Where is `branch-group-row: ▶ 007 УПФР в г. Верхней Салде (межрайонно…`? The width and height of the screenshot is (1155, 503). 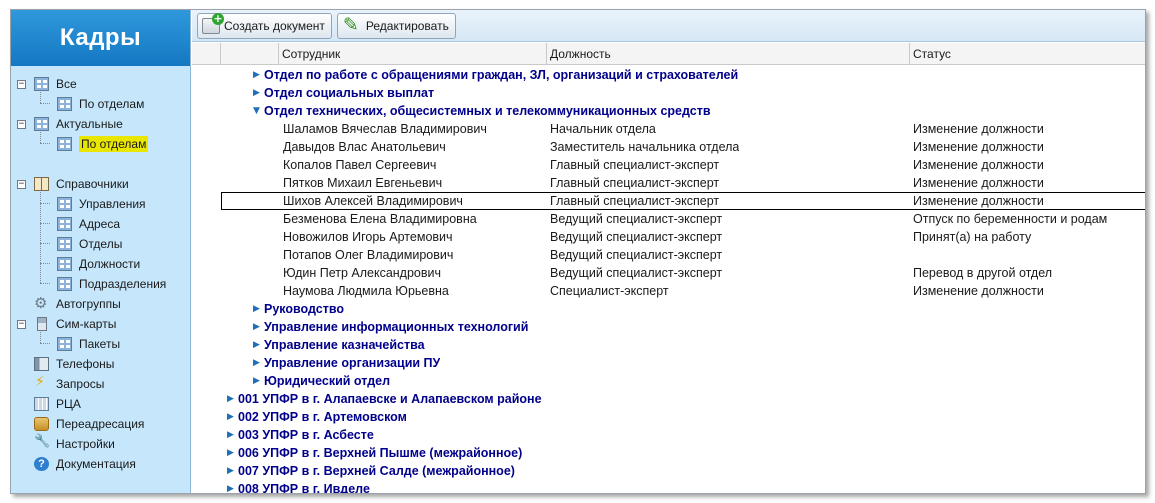
branch-group-row: ▶ 007 УПФР в г. Верхней Салде (межрайонно… is located at coordinates (668, 471).